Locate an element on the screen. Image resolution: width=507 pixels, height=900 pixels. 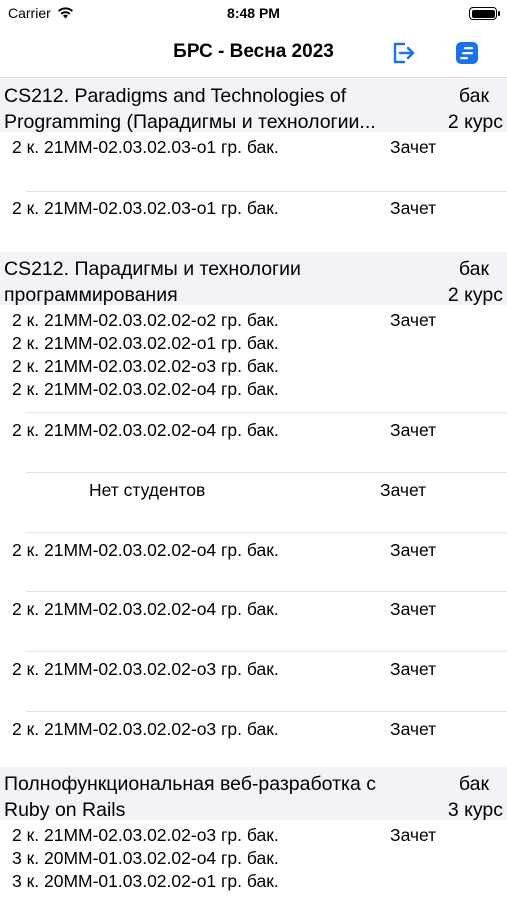
navigation-bar: БРС - Весна 2023 is located at coordinates (253, 53).